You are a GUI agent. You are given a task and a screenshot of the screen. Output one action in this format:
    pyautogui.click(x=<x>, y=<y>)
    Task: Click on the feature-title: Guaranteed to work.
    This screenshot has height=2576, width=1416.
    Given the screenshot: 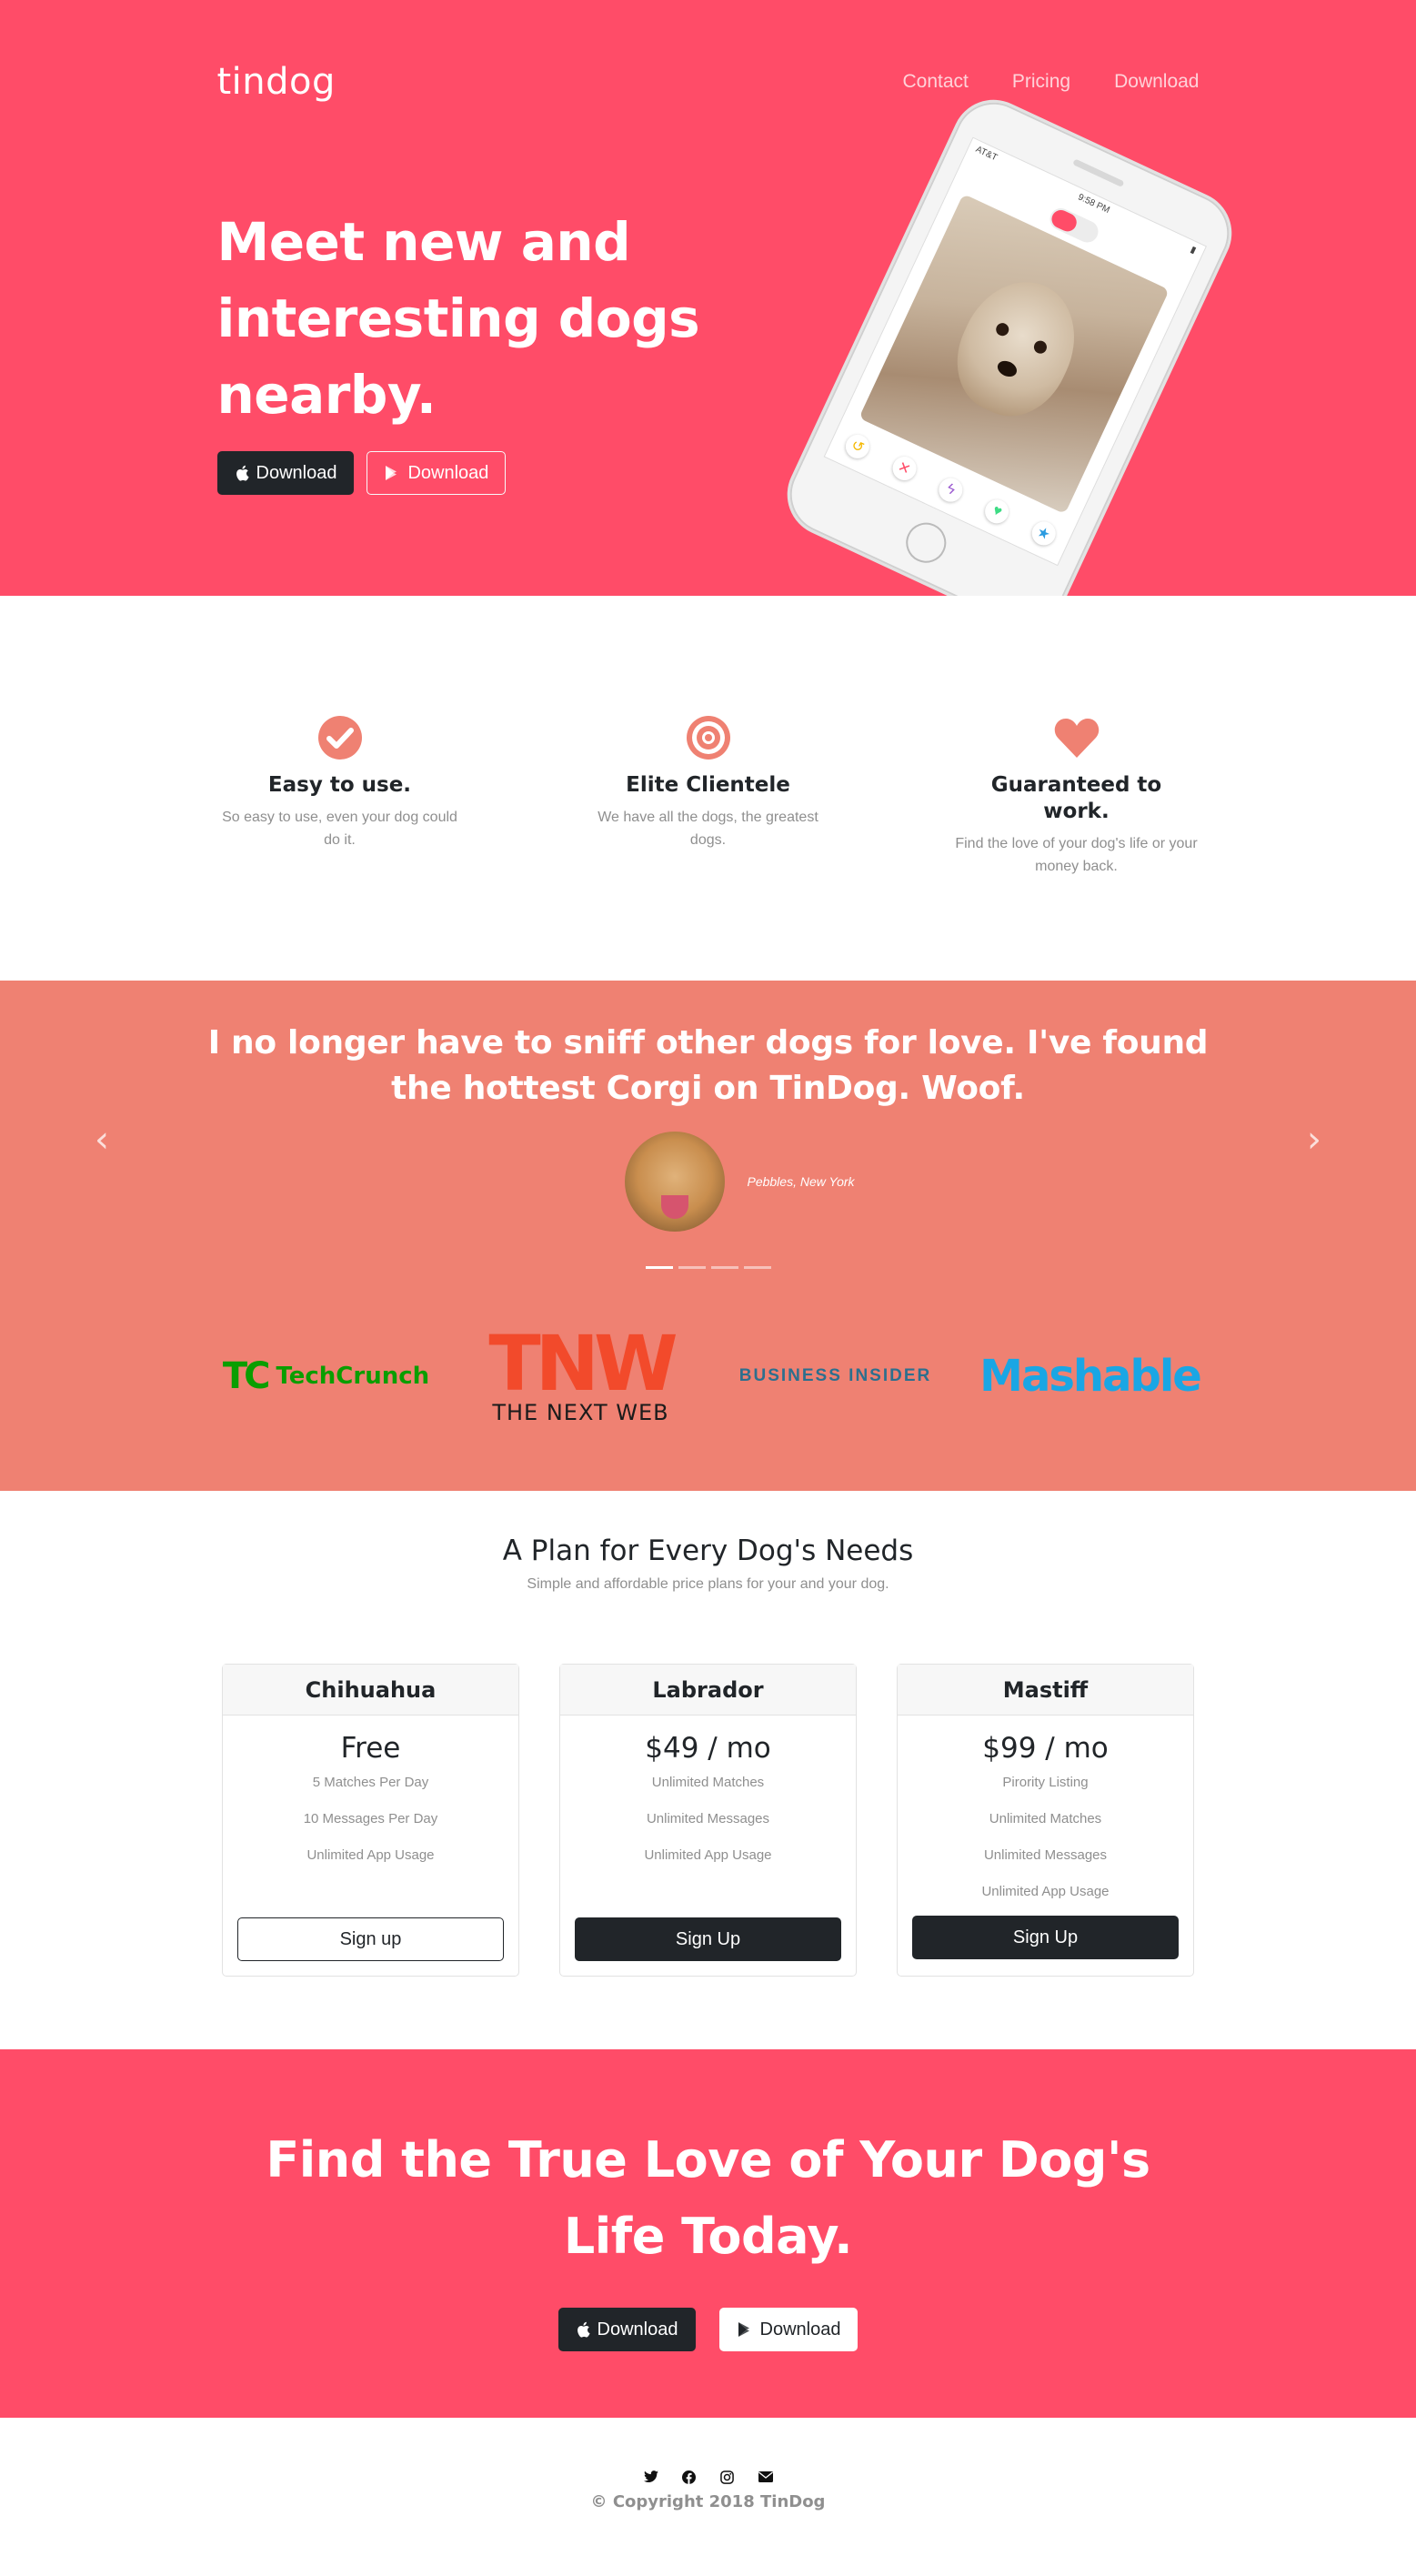 What is the action you would take?
    pyautogui.click(x=1076, y=798)
    